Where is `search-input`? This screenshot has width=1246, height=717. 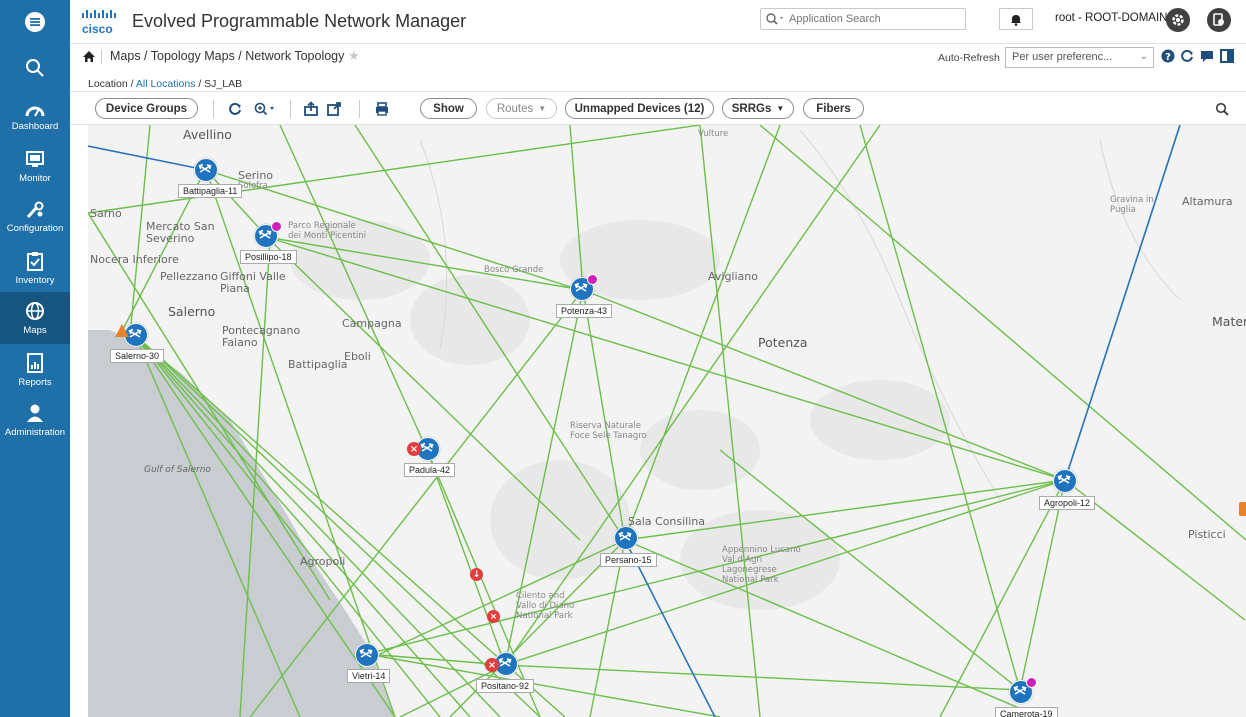 search-input is located at coordinates (864, 19).